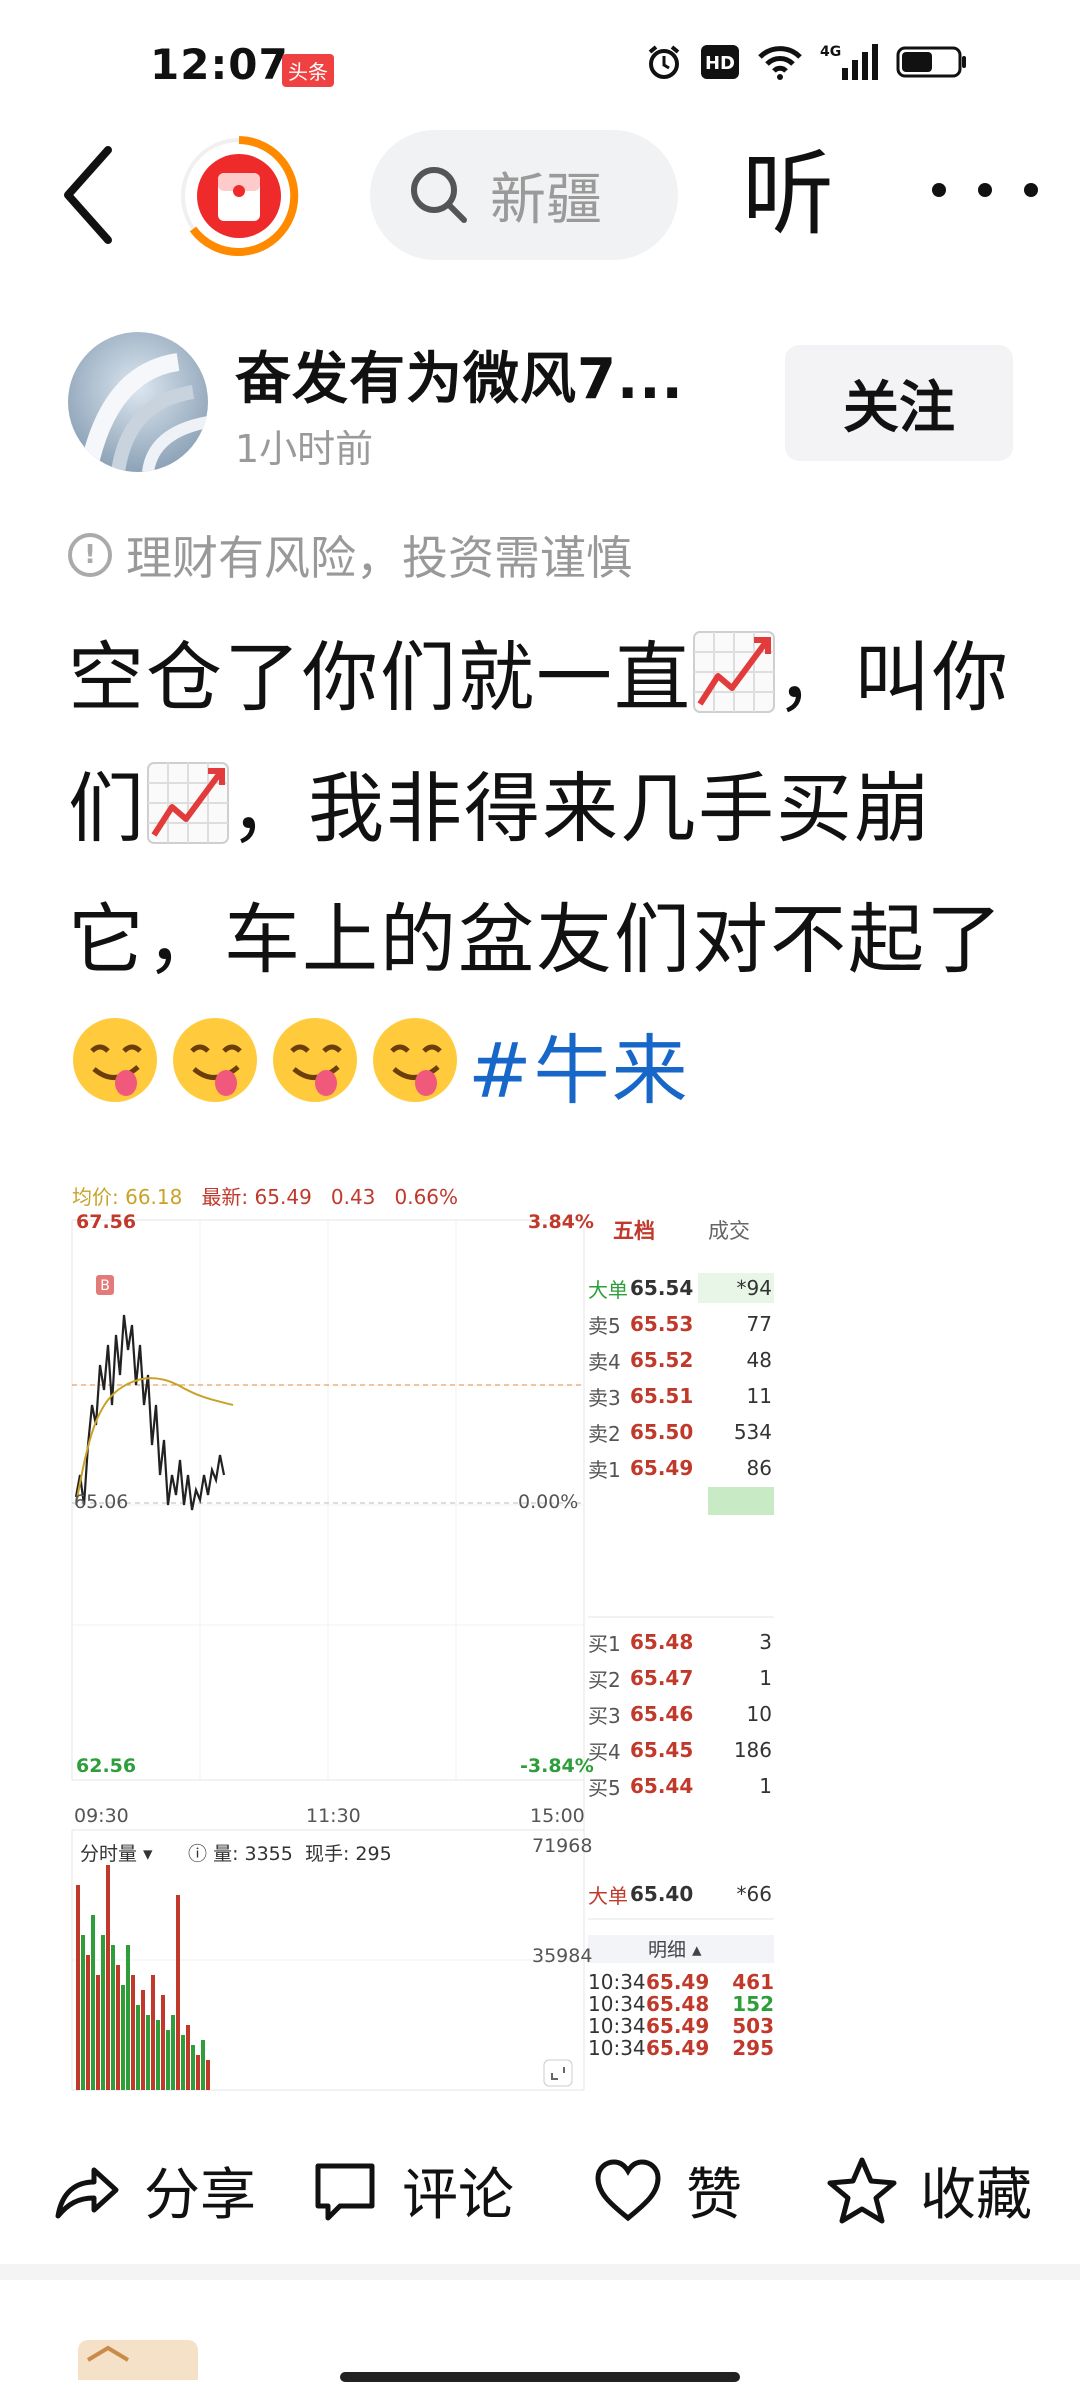 The image size is (1080, 2400). Describe the element at coordinates (106, 1766) in the screenshot. I see `price-low: 62.56` at that location.